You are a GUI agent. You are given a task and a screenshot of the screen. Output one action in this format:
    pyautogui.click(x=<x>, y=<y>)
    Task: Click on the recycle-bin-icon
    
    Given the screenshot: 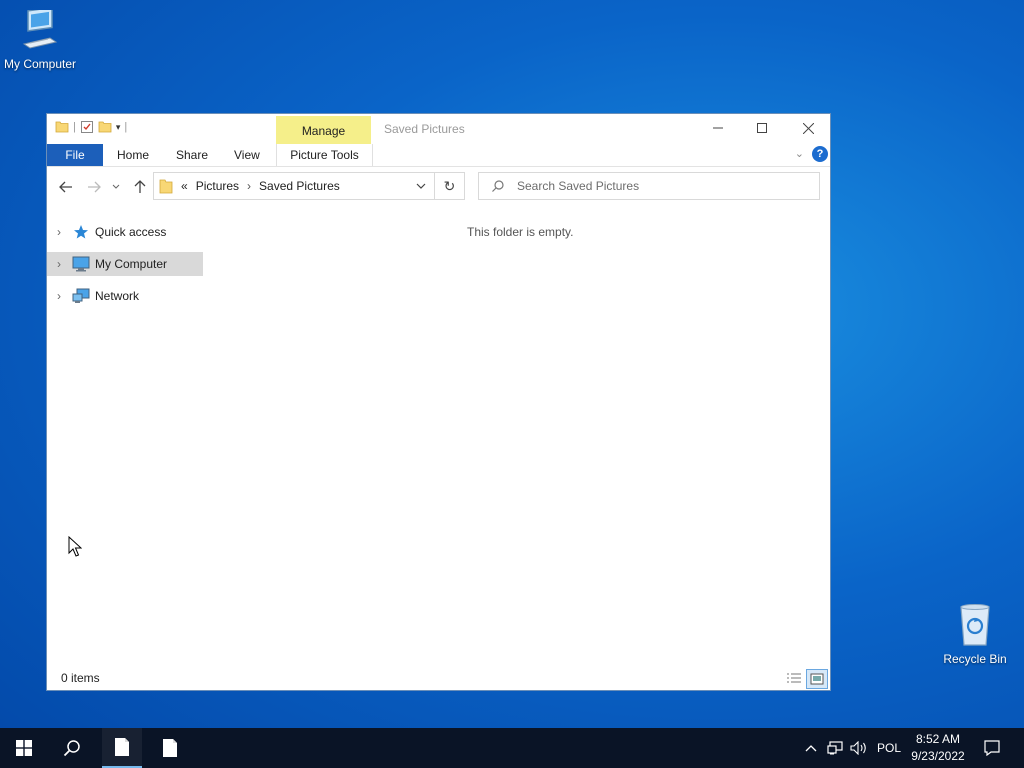 What is the action you would take?
    pyautogui.click(x=975, y=625)
    